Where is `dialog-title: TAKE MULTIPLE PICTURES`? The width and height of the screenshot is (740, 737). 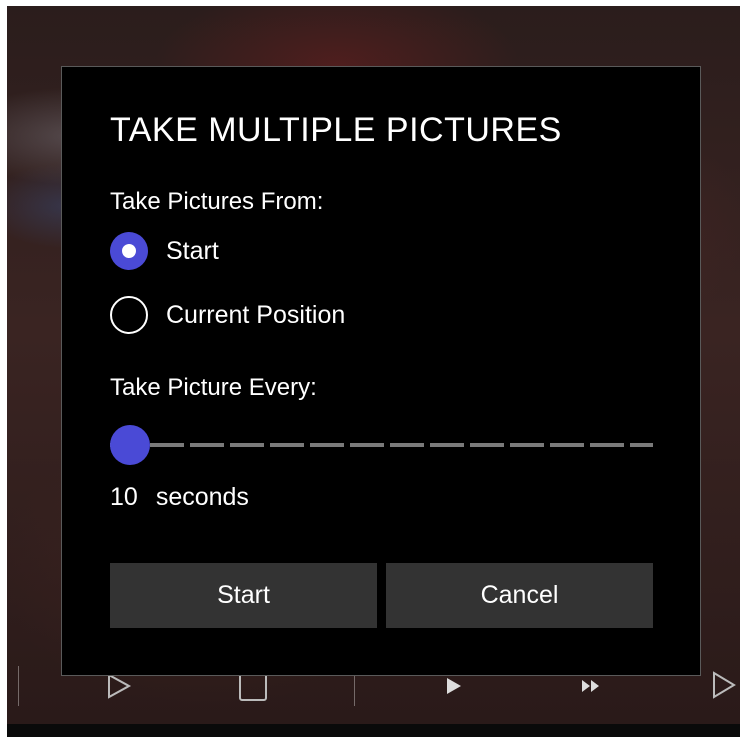
dialog-title: TAKE MULTIPLE PICTURES is located at coordinates (336, 130).